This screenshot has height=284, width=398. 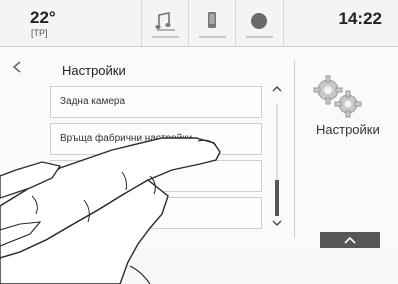 I want to click on page-title: Настройки, so click(x=94, y=70).